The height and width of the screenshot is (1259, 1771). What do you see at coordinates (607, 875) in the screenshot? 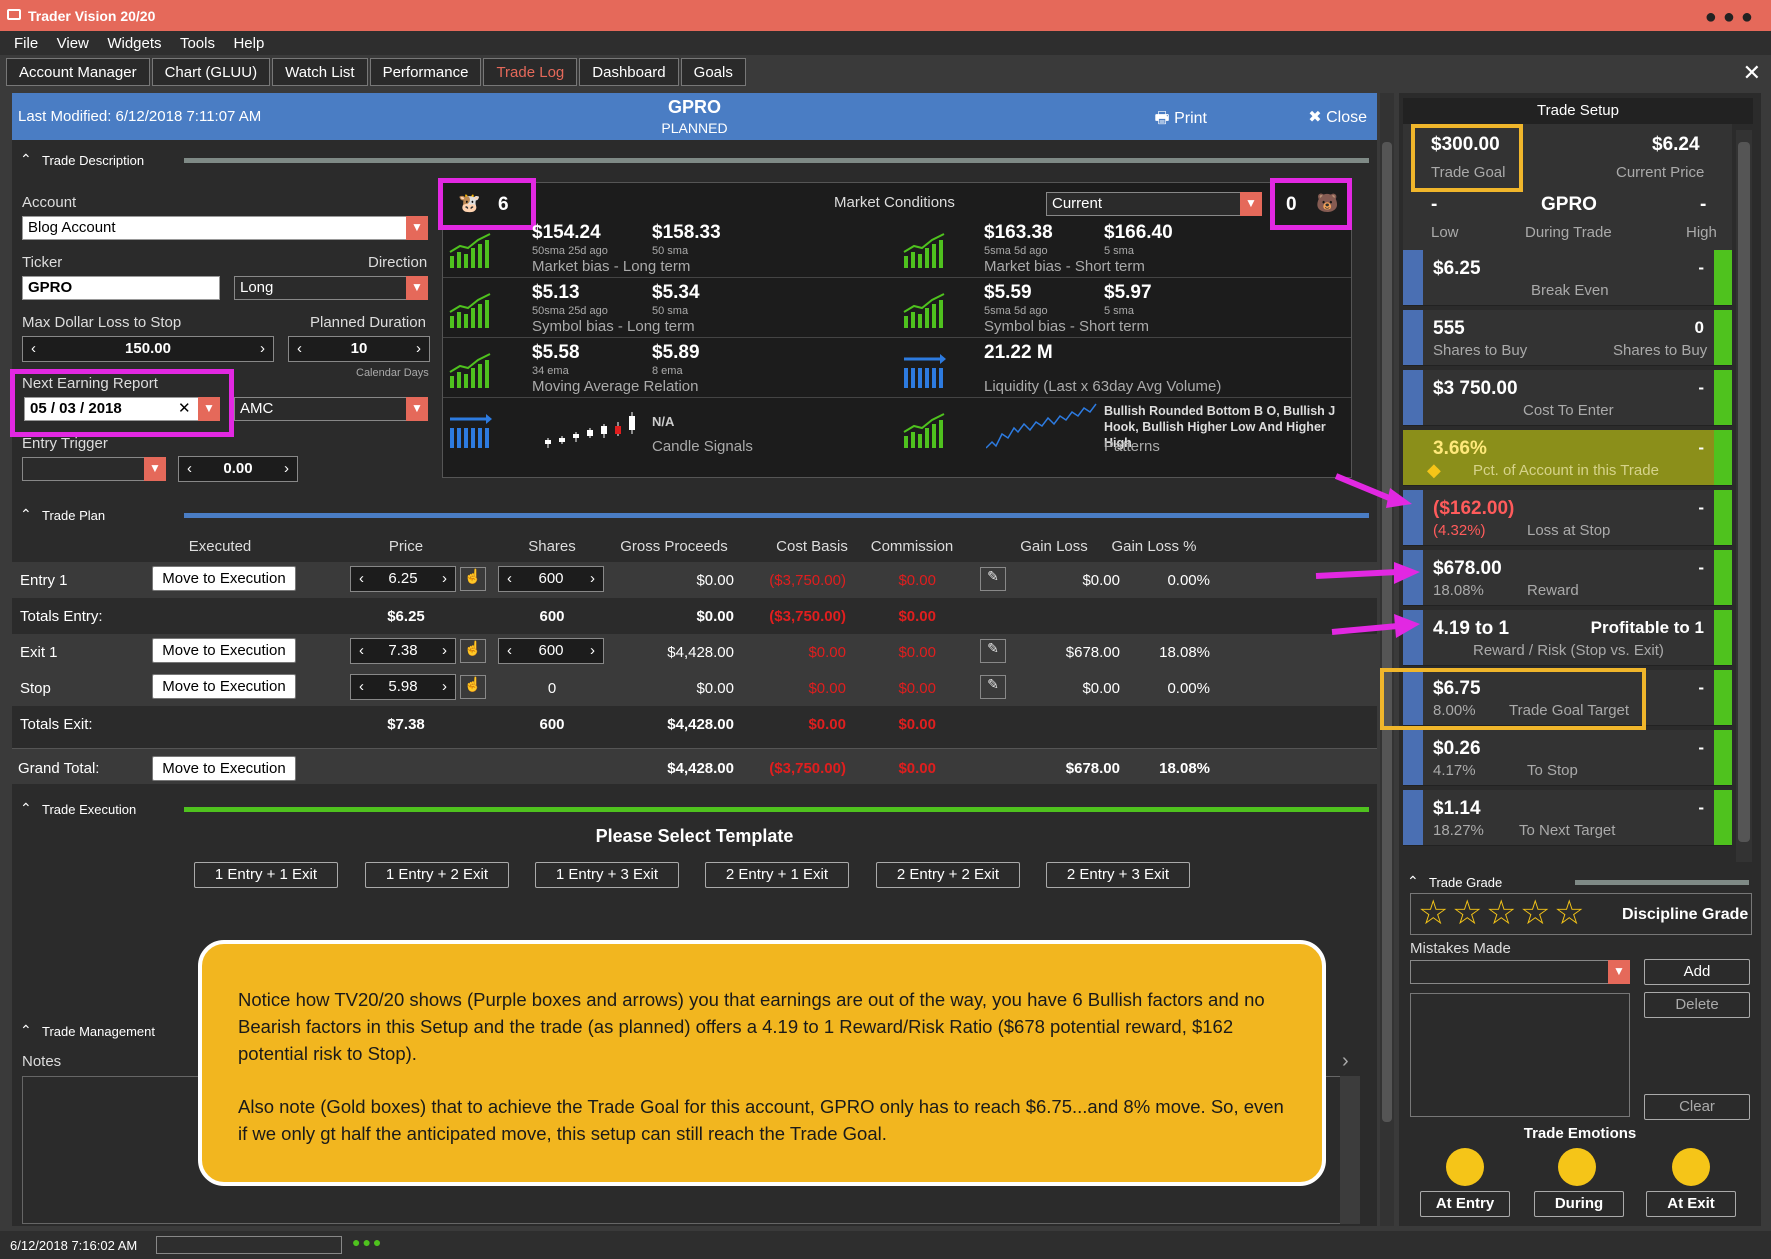
I see `template-button: 1 Entry + 3 Exit` at bounding box center [607, 875].